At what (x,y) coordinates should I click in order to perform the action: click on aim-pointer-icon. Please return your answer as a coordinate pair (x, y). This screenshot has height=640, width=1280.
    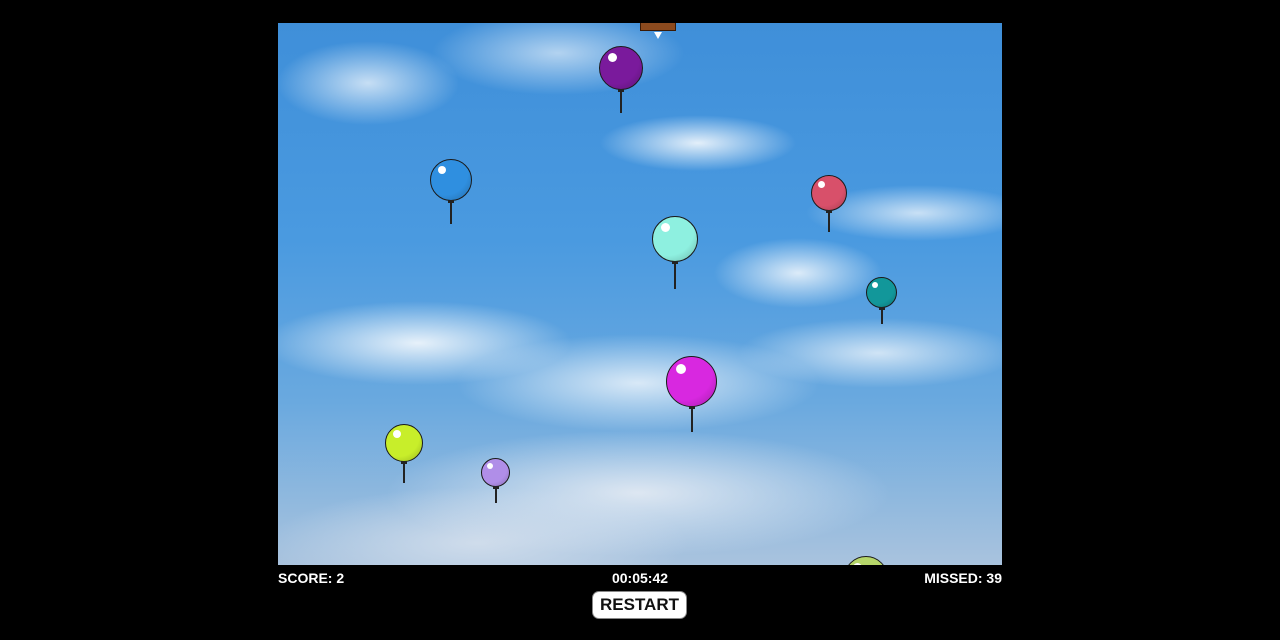
    Looking at the image, I should click on (658, 35).